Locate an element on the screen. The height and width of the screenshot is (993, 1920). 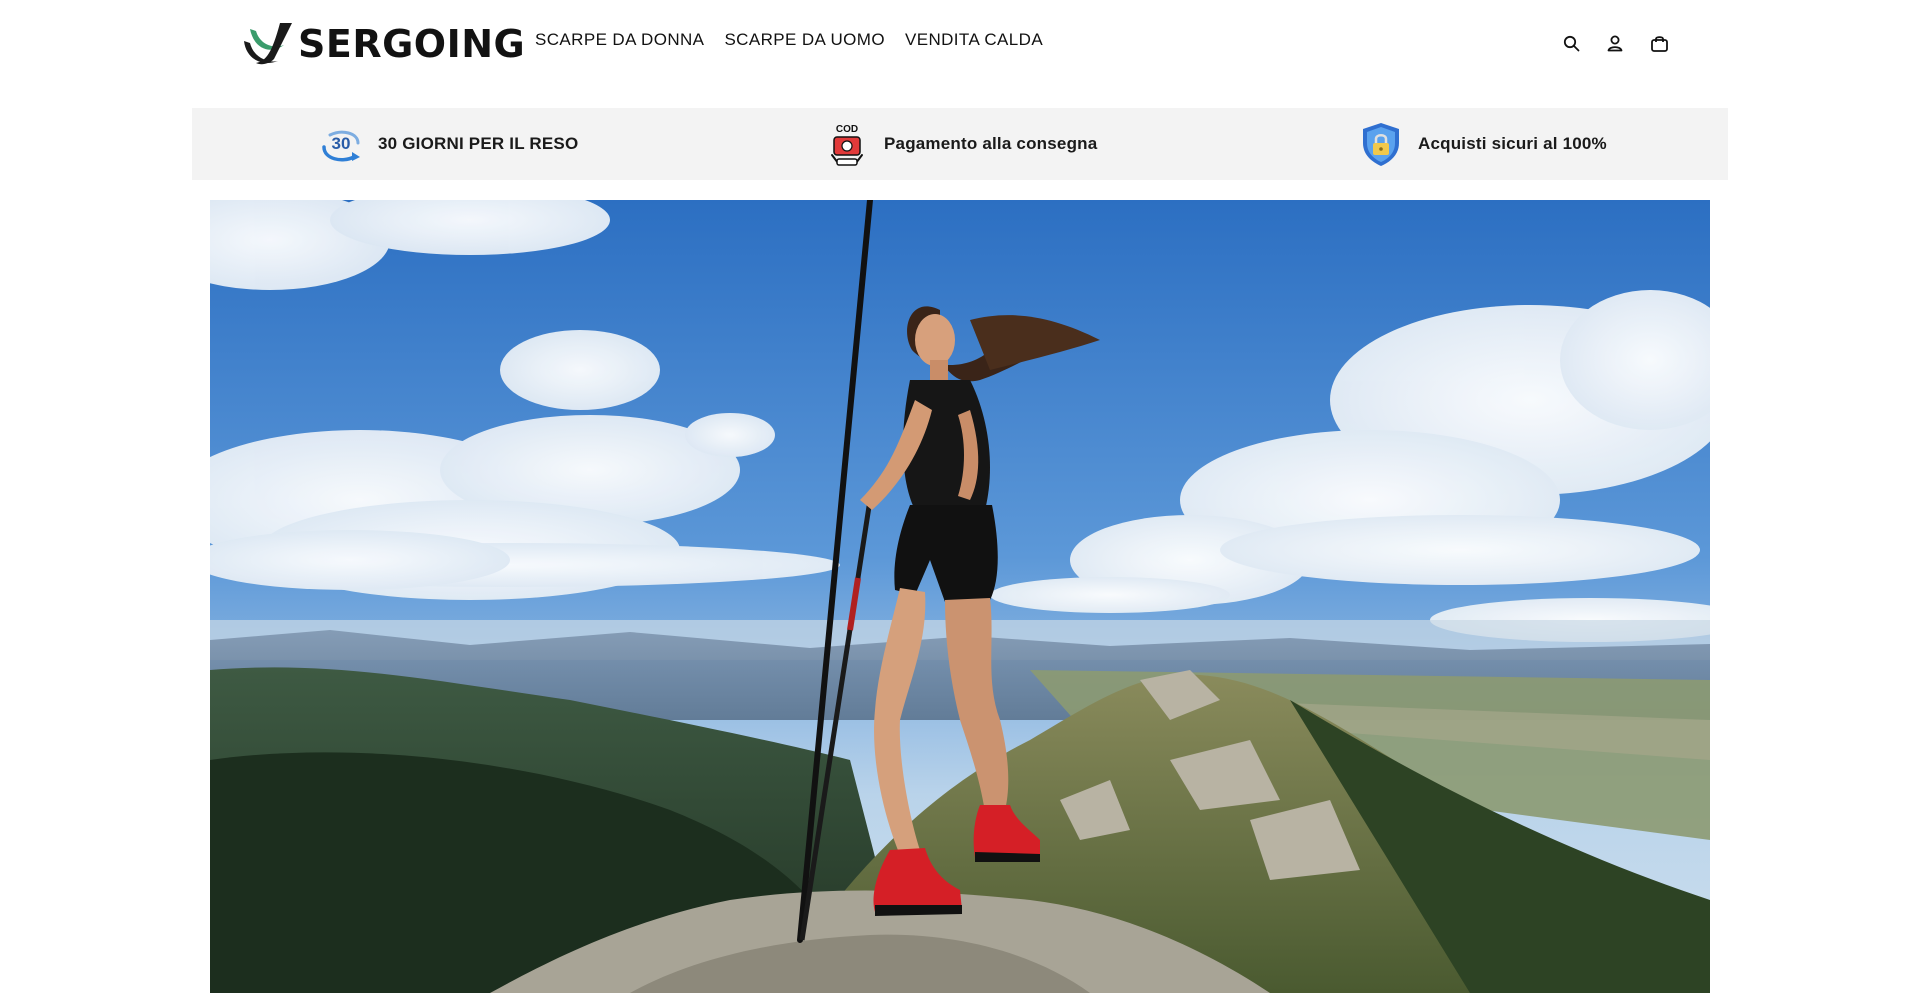
nav-item-hot-sale: VENDITA CALDA is located at coordinates (974, 40).